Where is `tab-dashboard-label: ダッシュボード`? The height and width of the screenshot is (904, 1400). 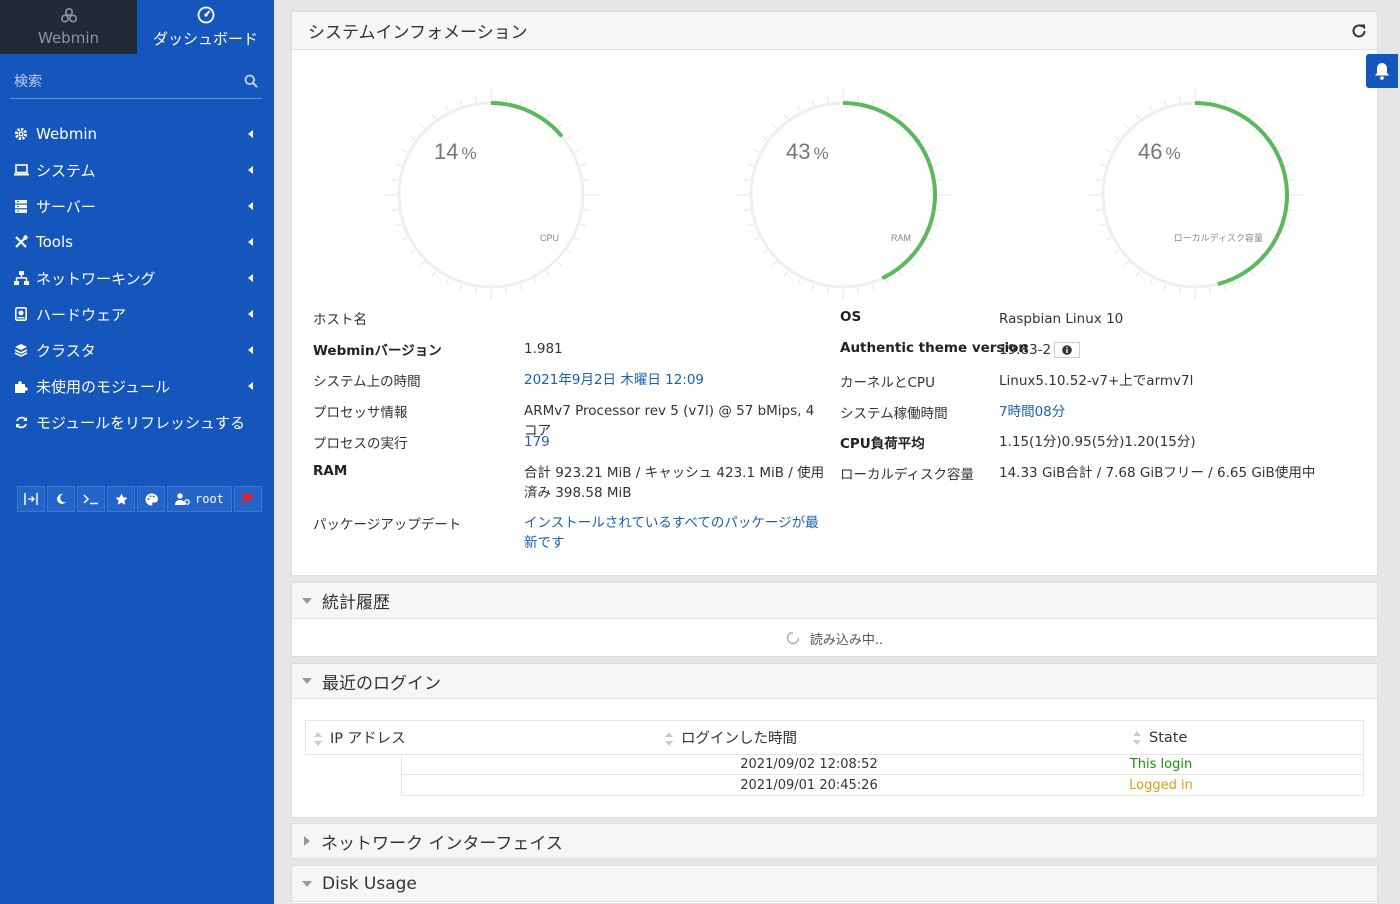 tab-dashboard-label: ダッシュボード is located at coordinates (205, 38).